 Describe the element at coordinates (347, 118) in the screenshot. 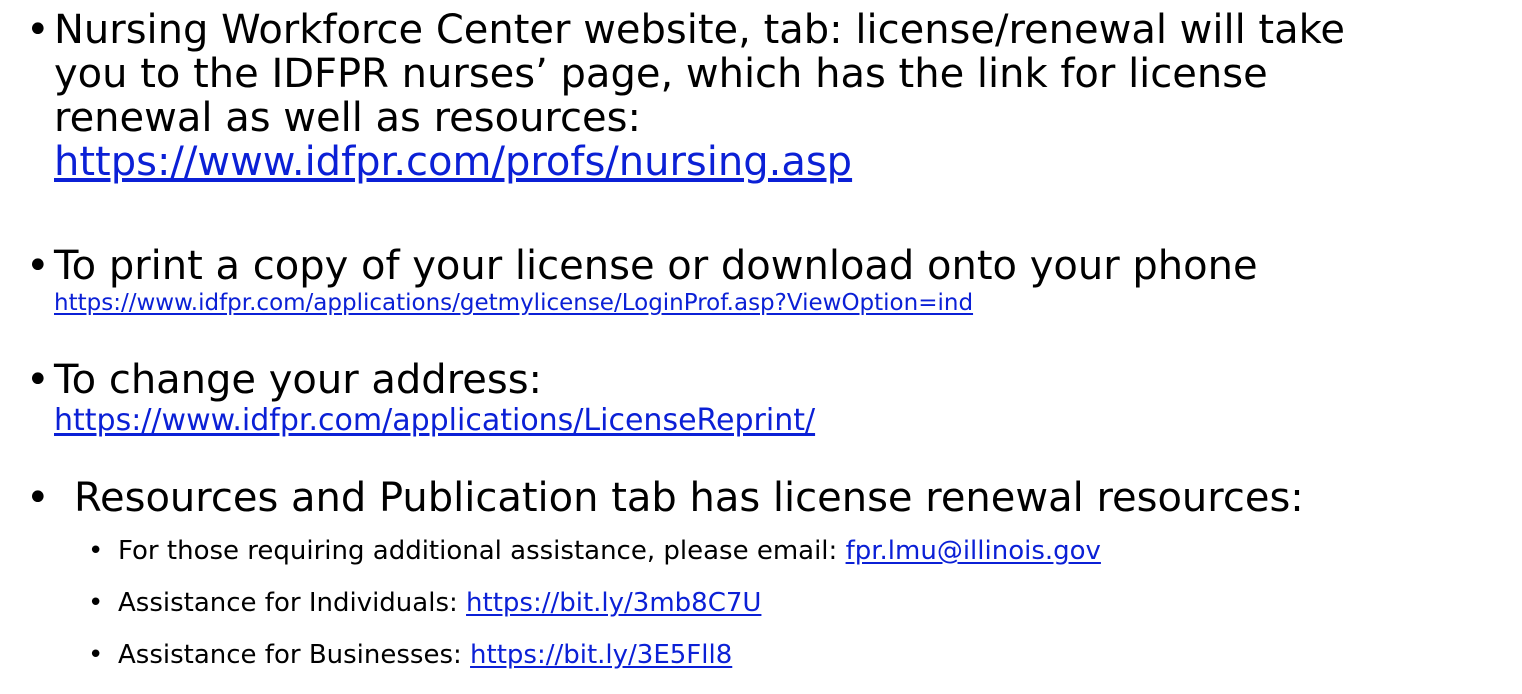

I see `bullet-text-line: renewal as well as resources:` at that location.